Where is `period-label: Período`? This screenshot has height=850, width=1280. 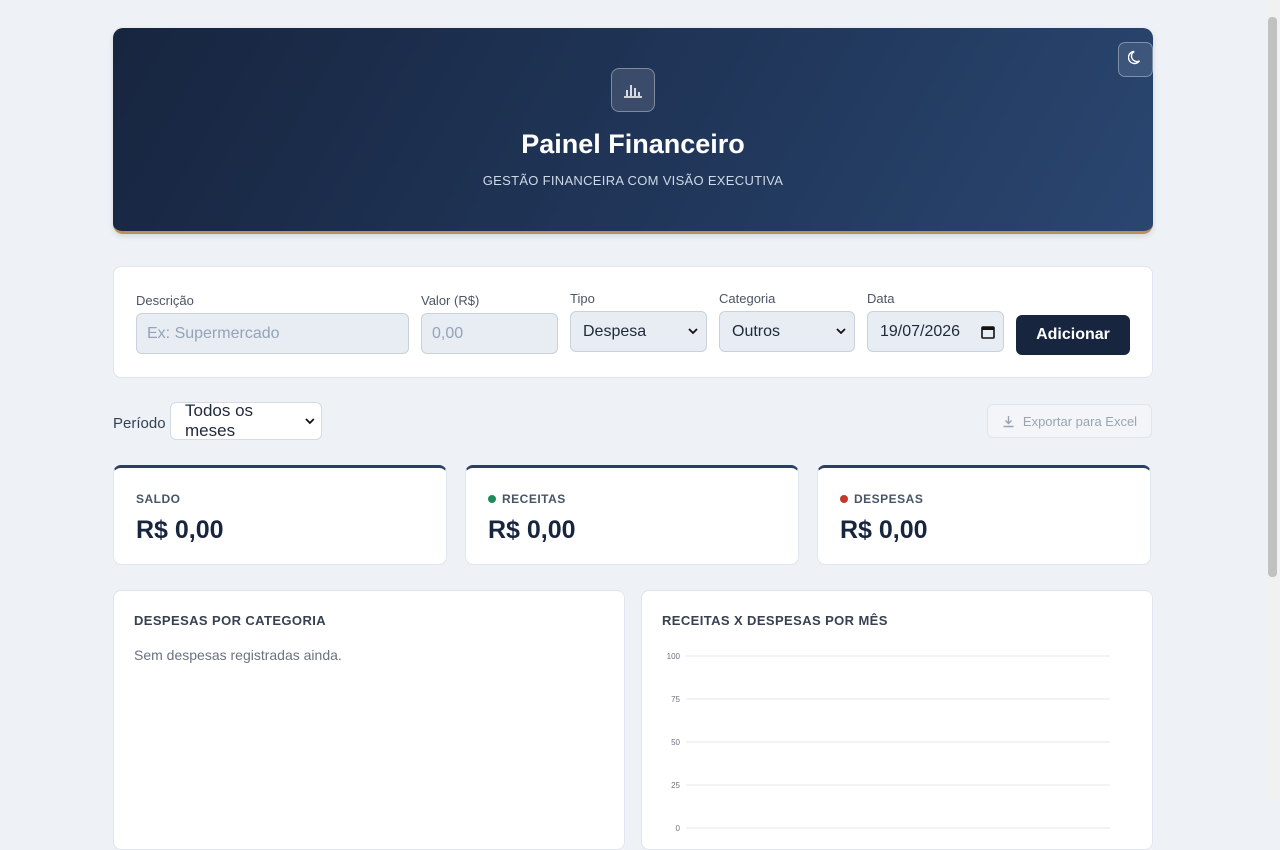 period-label: Período is located at coordinates (139, 423).